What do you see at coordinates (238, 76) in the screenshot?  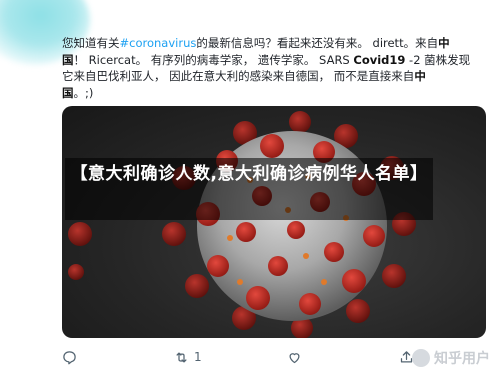 I see `tweet-text-part: 它来自巴伐利亚人， 因此在意大利的感染来自德国， 而不是直接来自` at bounding box center [238, 76].